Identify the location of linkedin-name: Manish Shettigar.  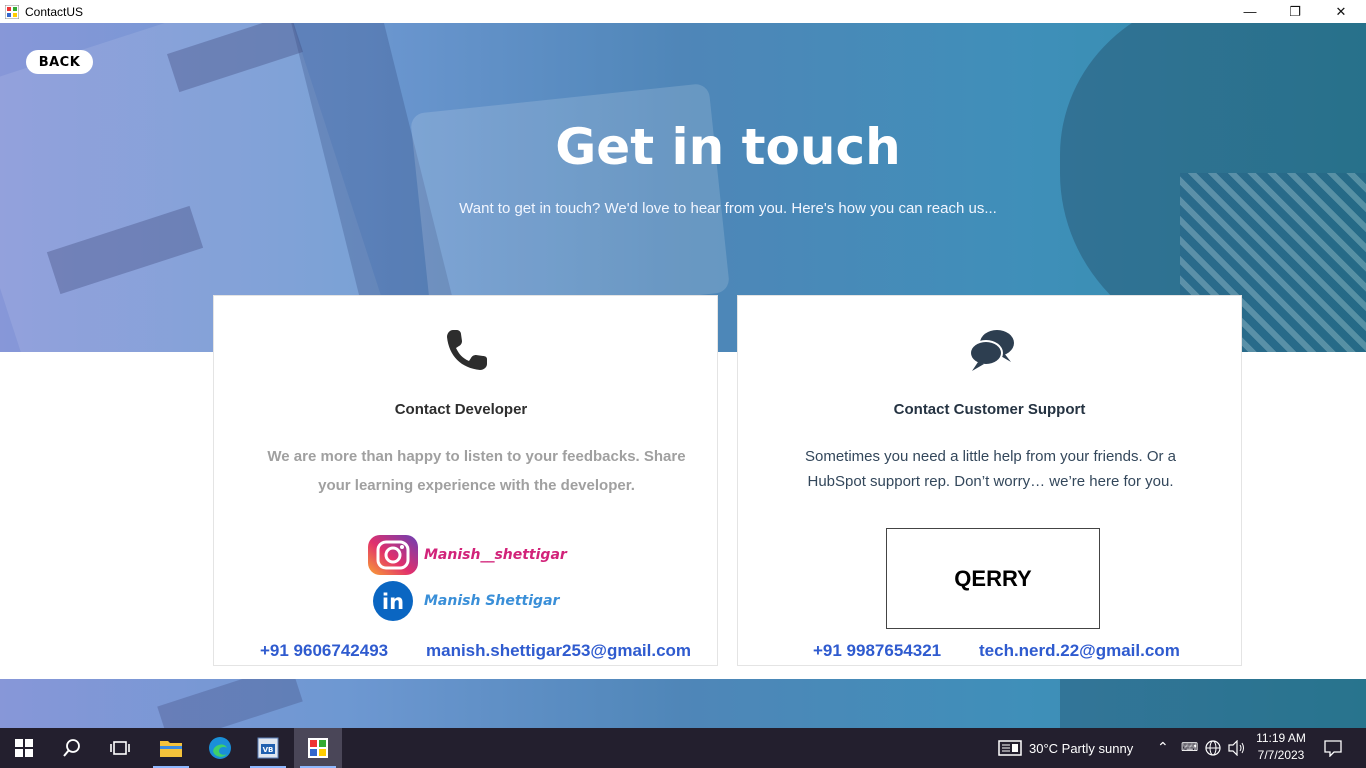
(492, 601).